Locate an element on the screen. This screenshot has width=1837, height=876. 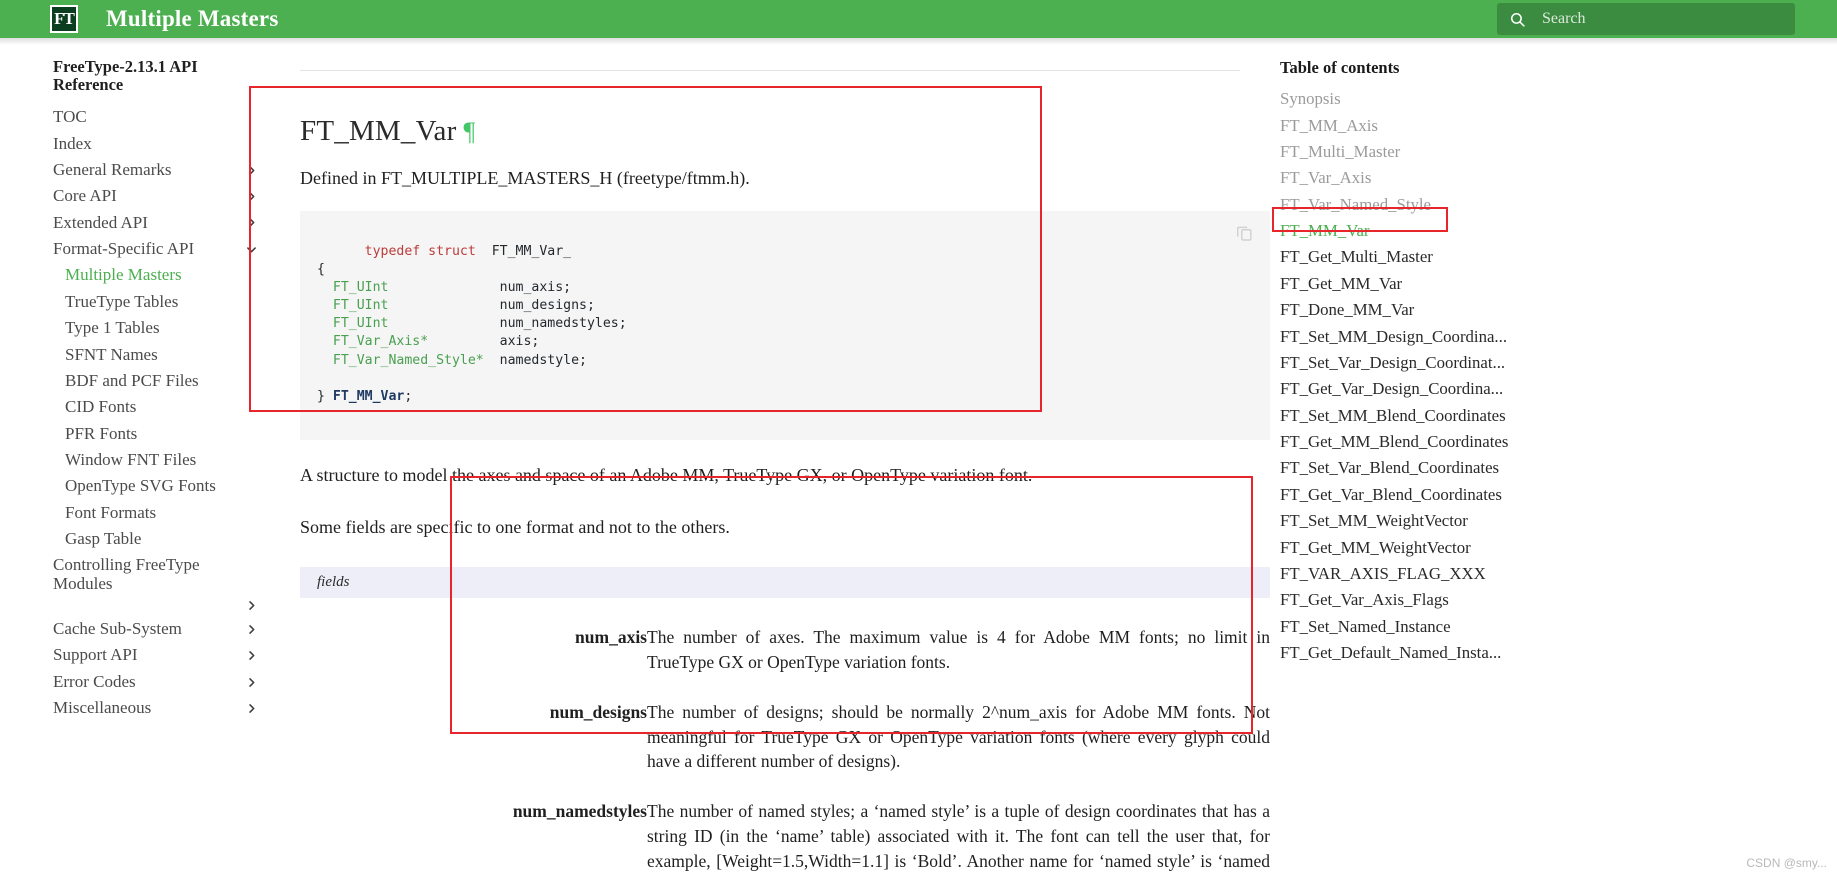
toc-item-ft-get-var-blend-coordinates: FT_Get_Var_Blend_Coordinates is located at coordinates (1558, 495).